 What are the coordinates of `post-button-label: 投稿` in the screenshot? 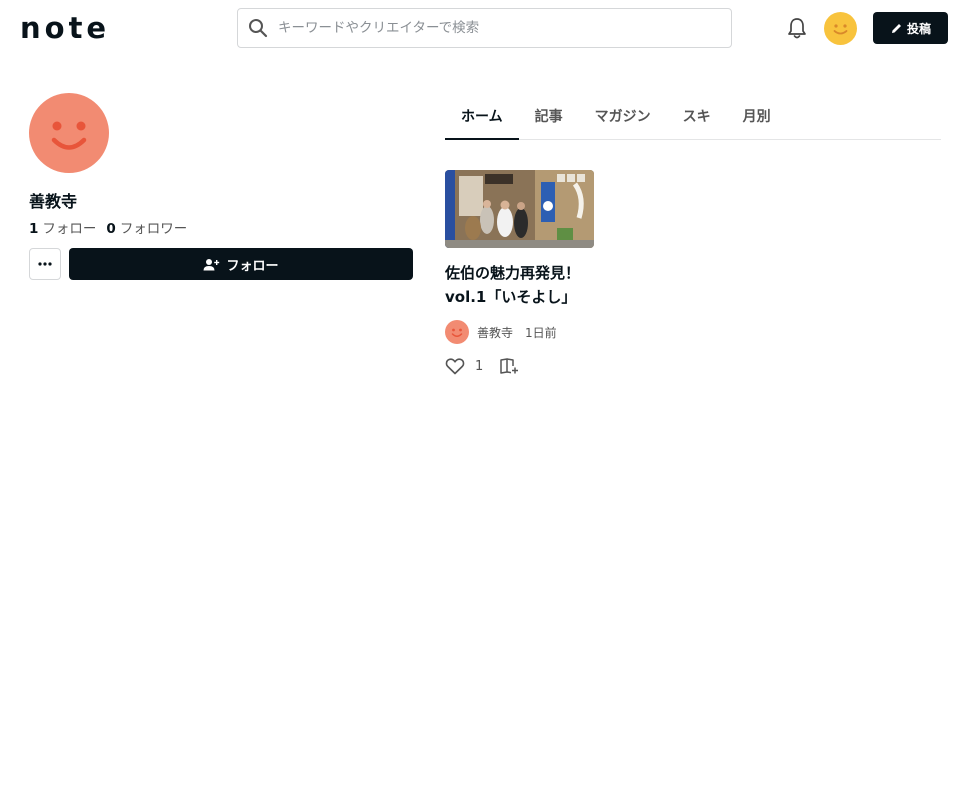 It's located at (918, 28).